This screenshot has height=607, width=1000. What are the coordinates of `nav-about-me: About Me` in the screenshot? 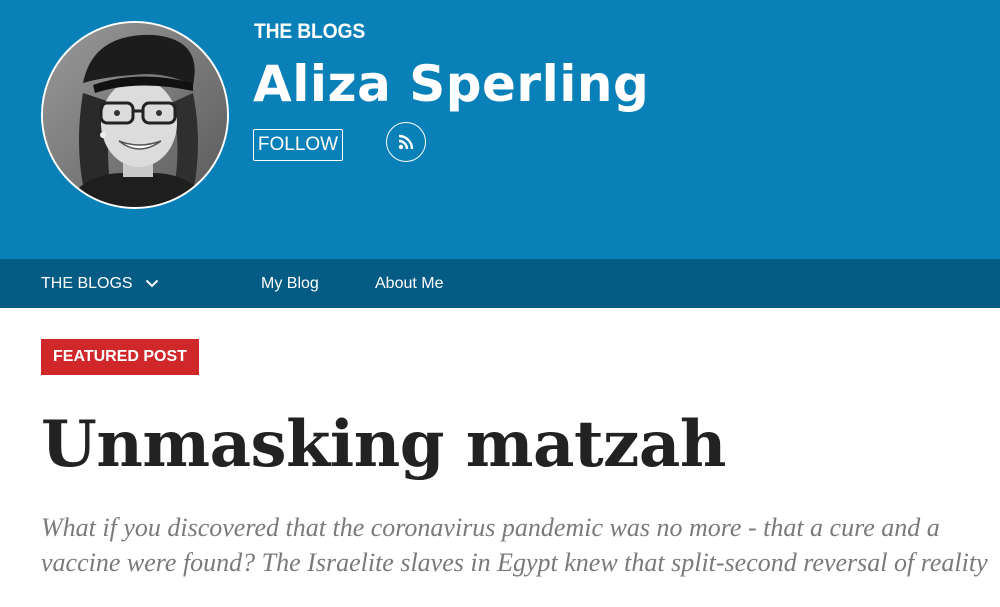 It's located at (409, 283).